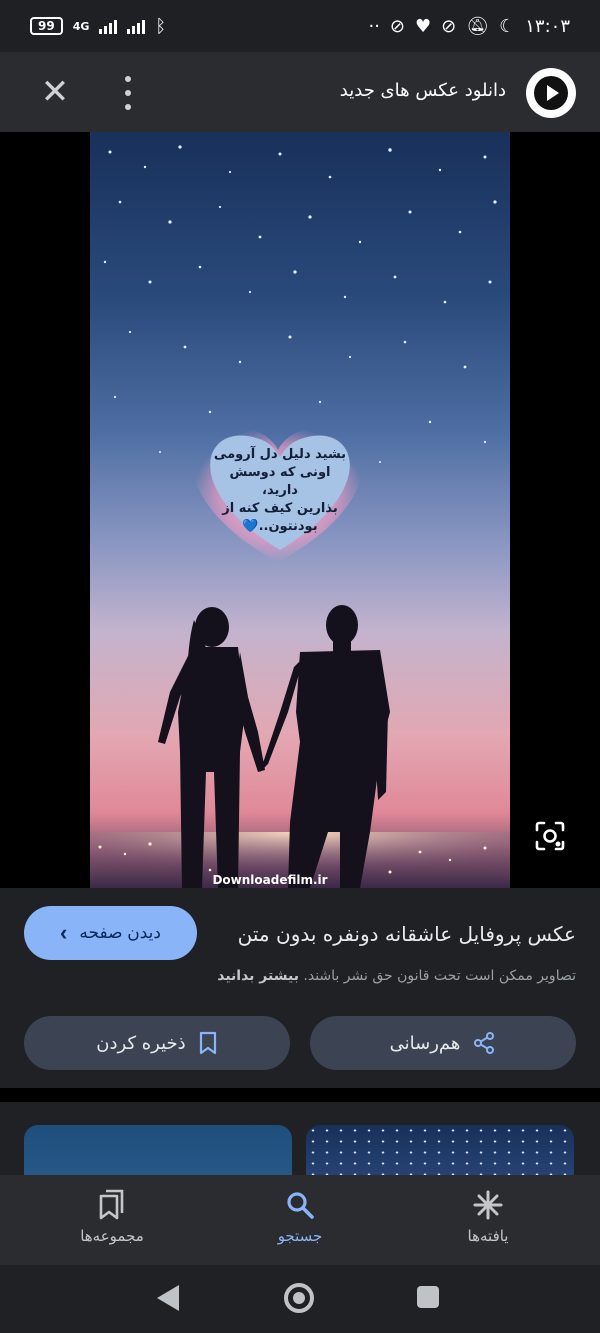  What do you see at coordinates (258, 976) in the screenshot?
I see `learn-more-link: بیشتر بدانید` at bounding box center [258, 976].